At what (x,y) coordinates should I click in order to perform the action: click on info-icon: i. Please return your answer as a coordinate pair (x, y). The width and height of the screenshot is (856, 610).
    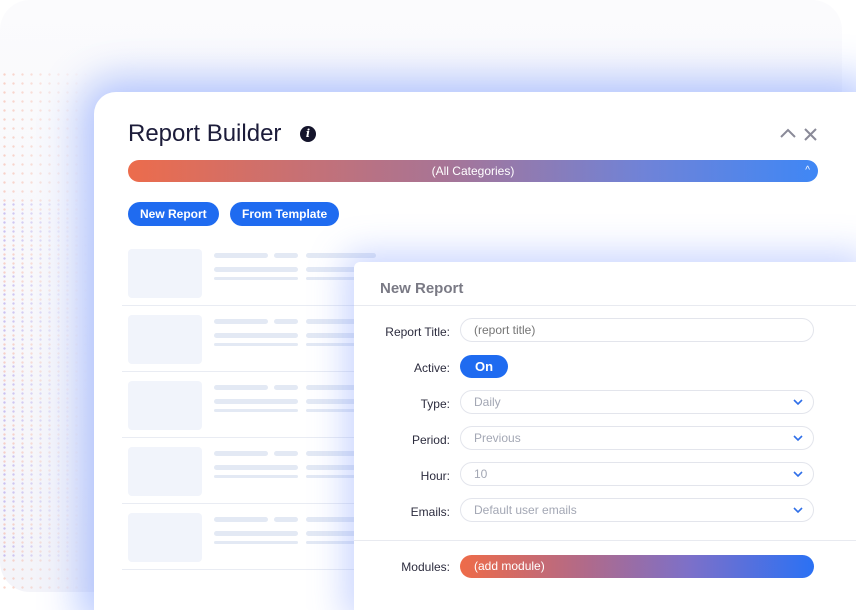
    Looking at the image, I should click on (308, 134).